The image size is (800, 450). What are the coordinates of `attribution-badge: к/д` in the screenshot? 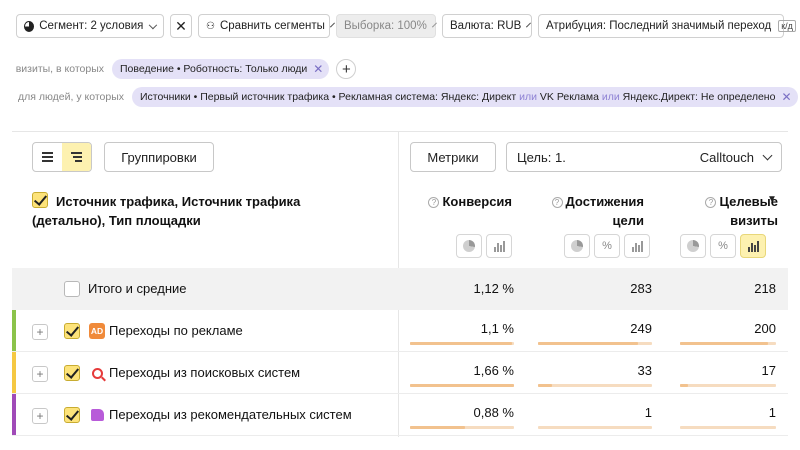 It's located at (787, 26).